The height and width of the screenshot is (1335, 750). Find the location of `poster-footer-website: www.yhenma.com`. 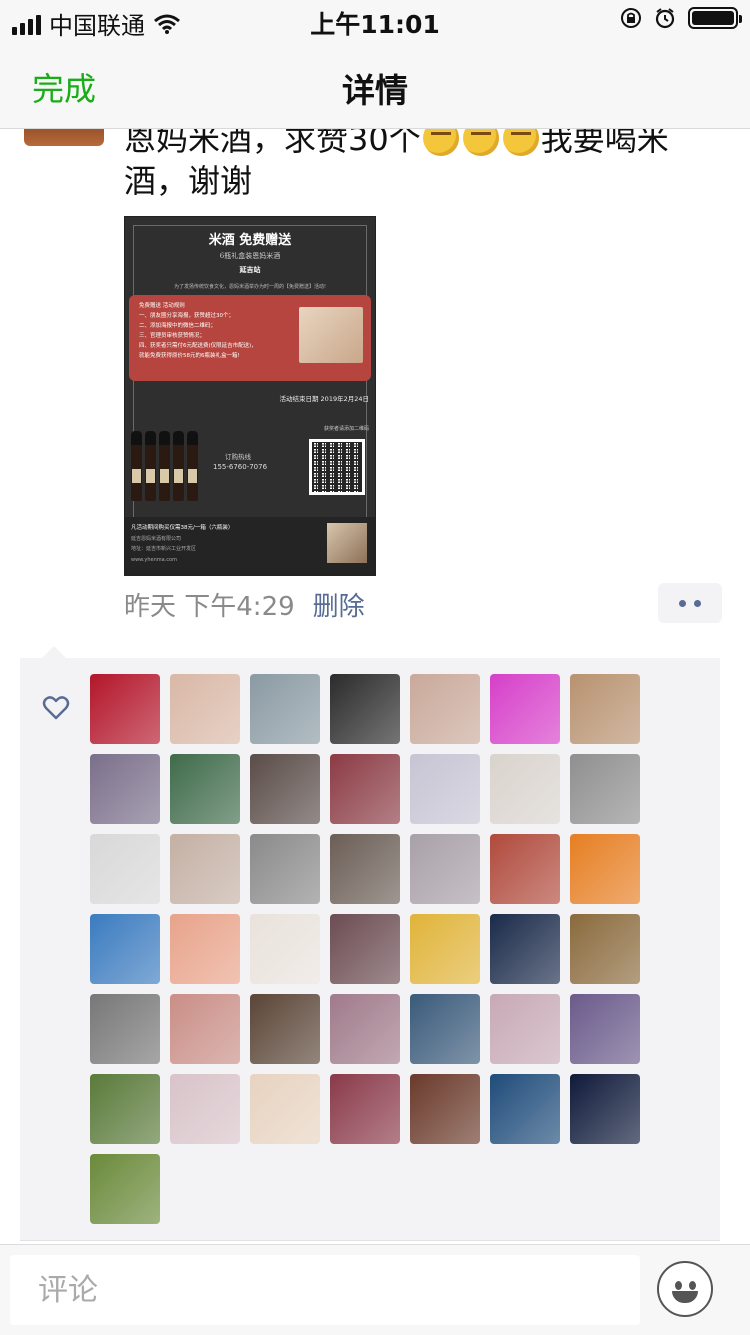

poster-footer-website: www.yhenma.com is located at coordinates (154, 560).